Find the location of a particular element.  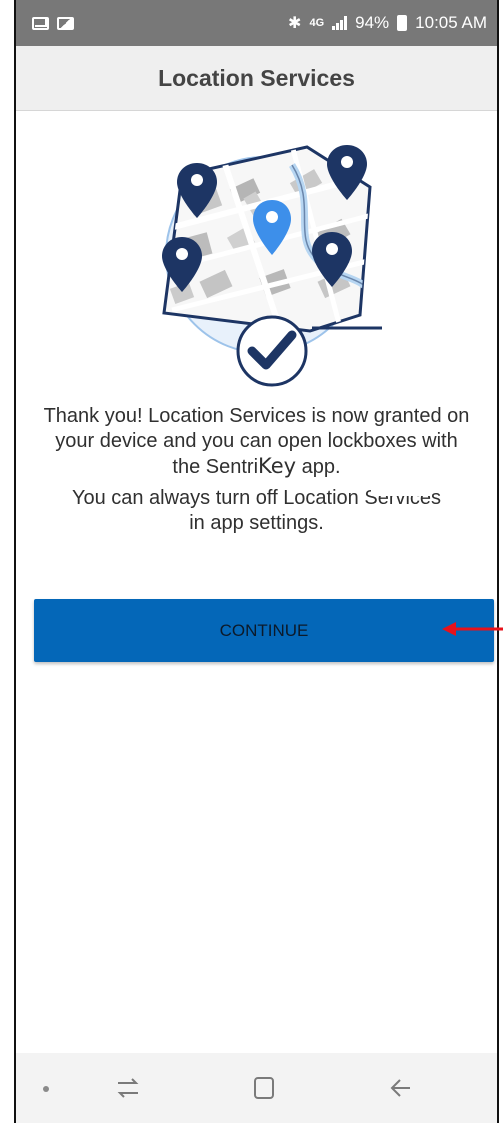

lte-icon: 4G is located at coordinates (317, 23).